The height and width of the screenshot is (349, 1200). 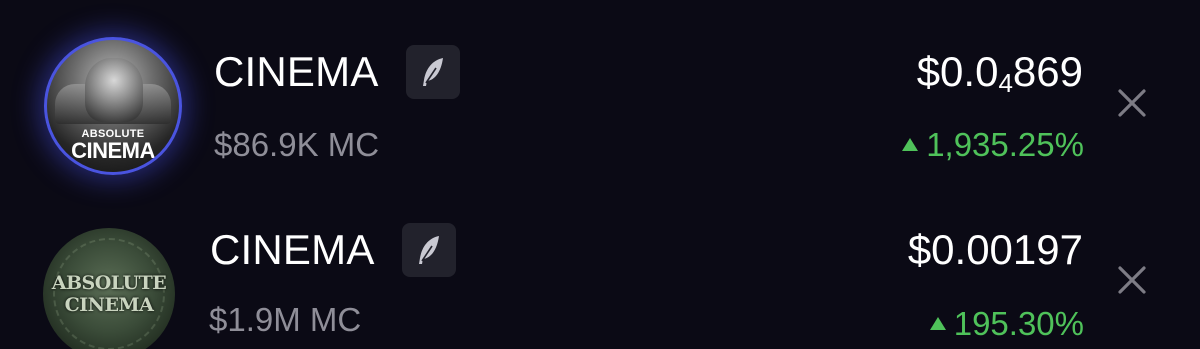 I want to click on avatar-logo-bottom: CINEMA, so click(x=109, y=305).